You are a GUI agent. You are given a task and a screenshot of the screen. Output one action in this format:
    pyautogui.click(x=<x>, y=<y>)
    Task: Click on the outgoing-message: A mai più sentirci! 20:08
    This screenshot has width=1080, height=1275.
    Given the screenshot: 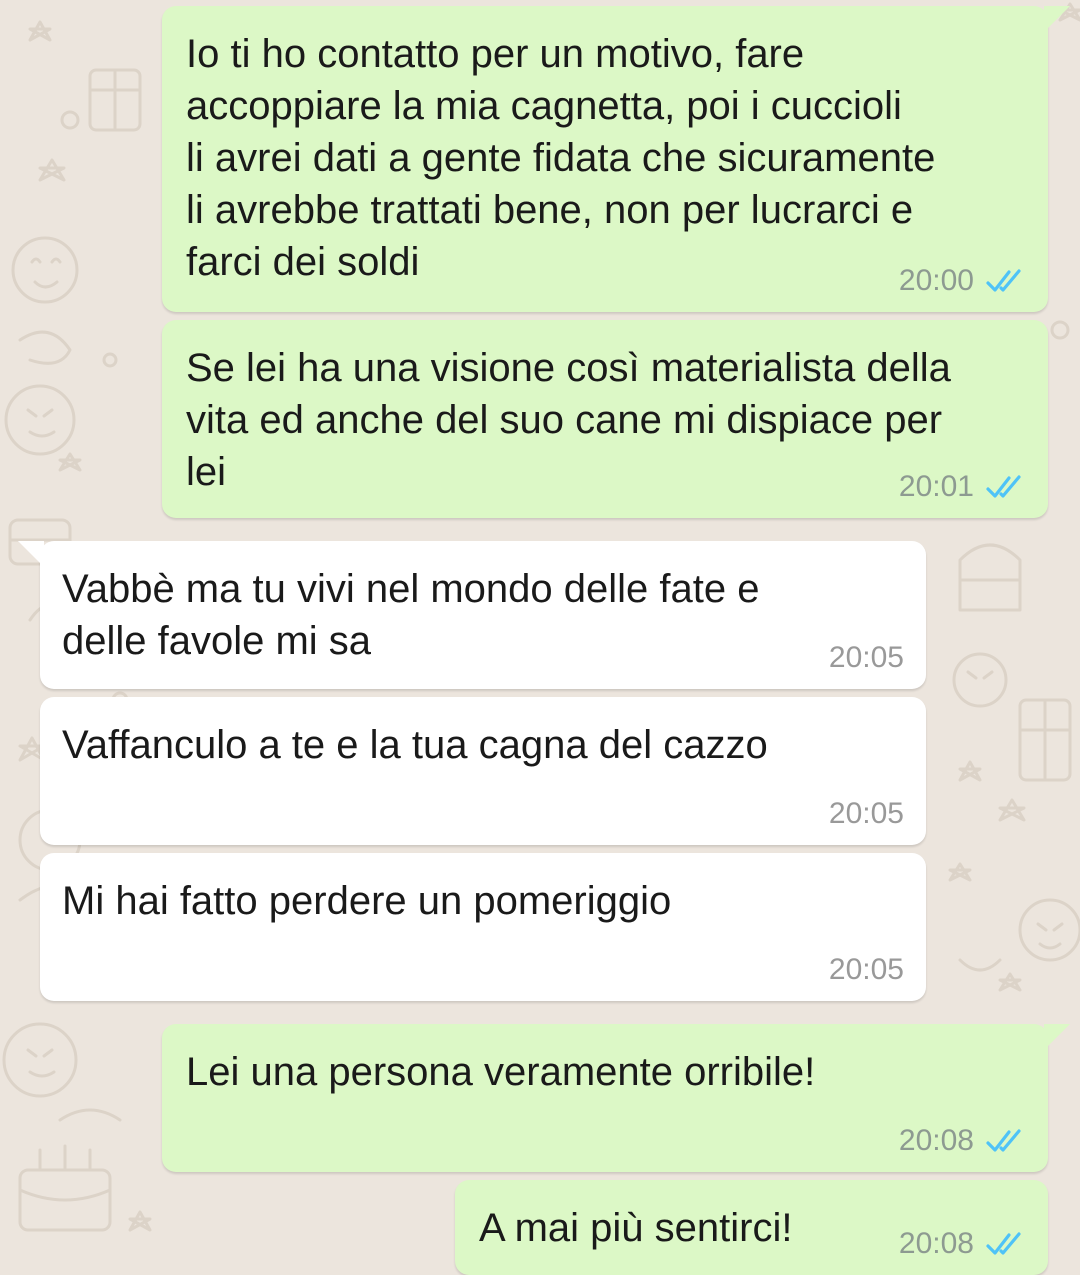 What is the action you would take?
    pyautogui.click(x=751, y=1227)
    